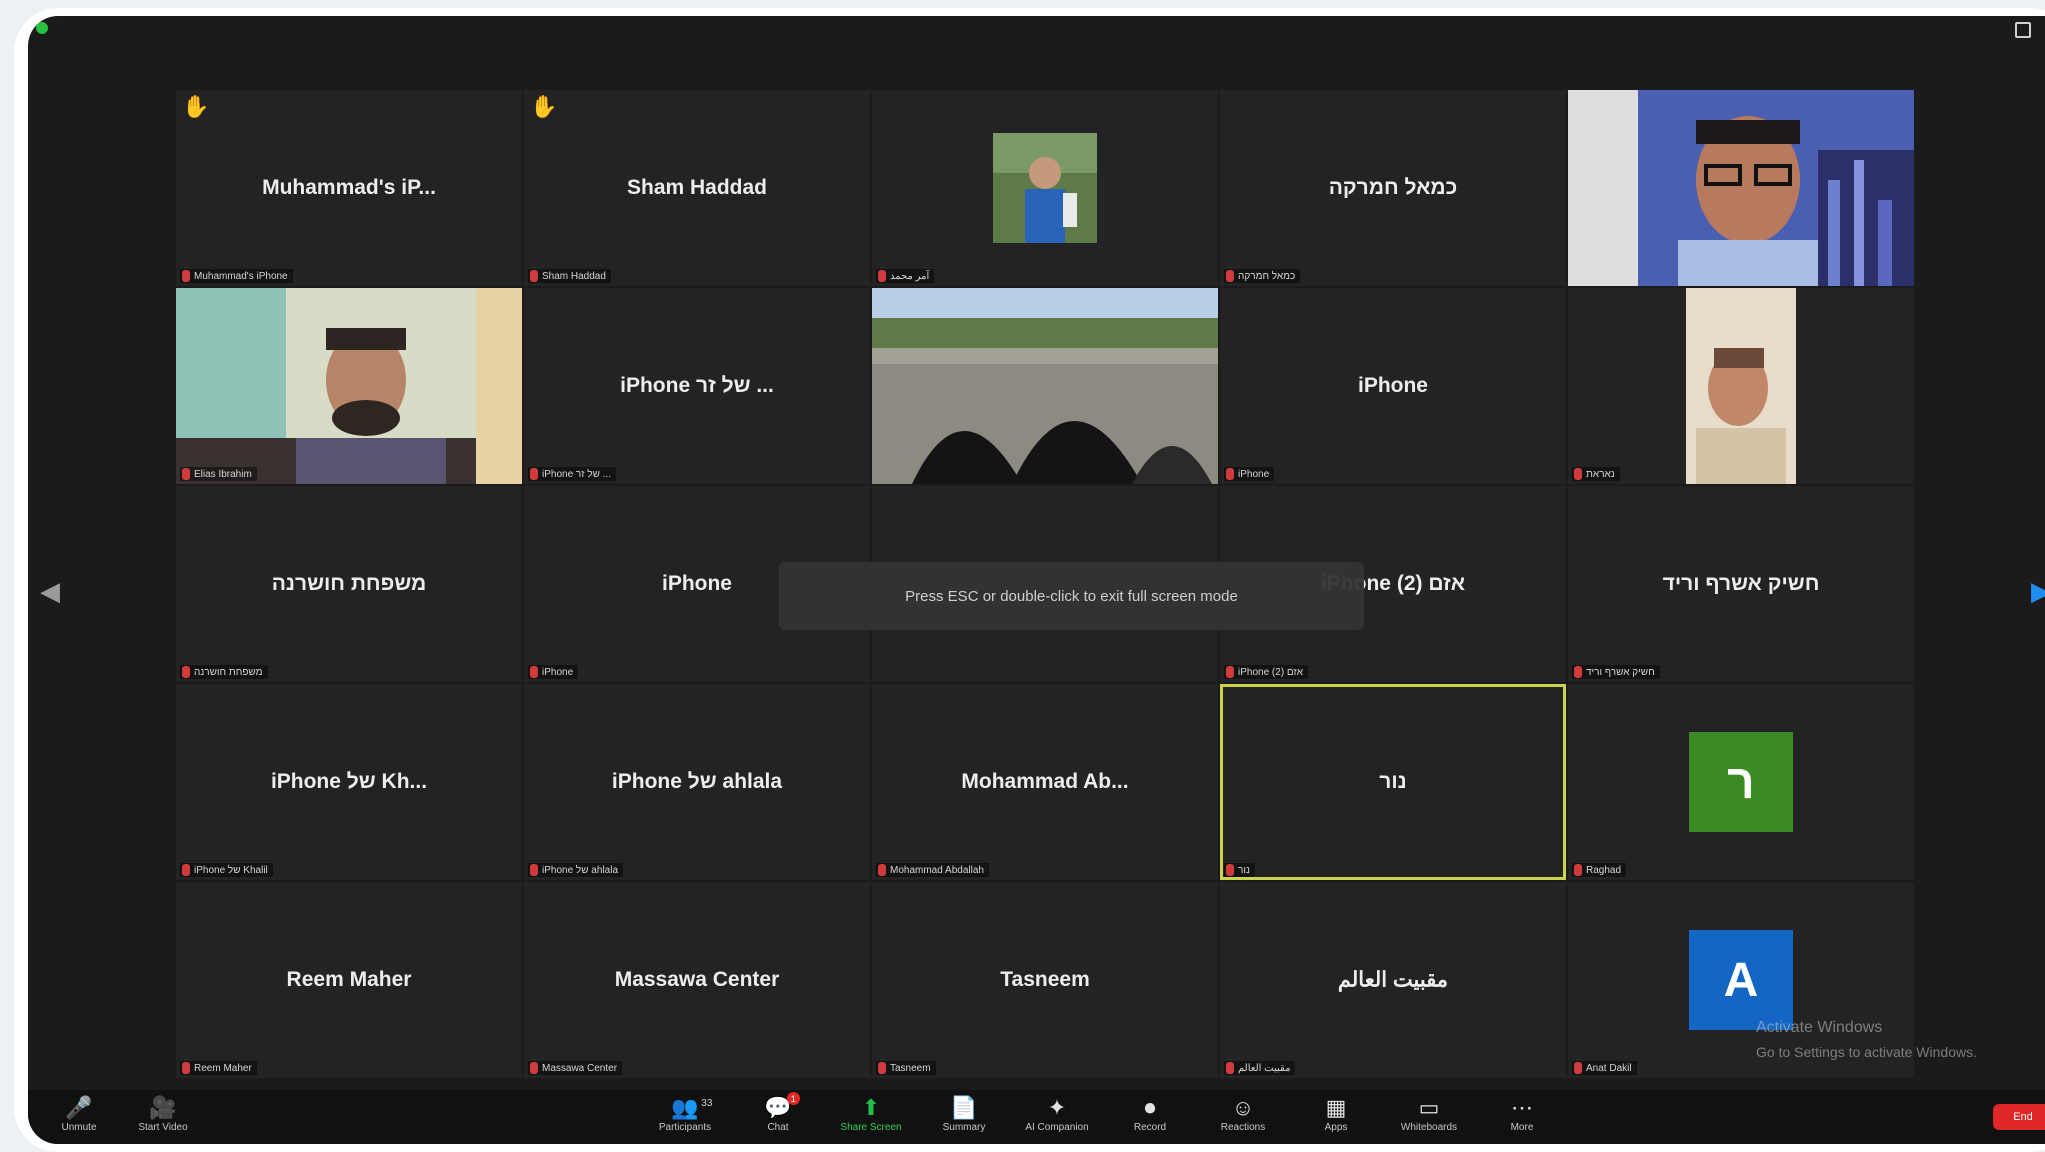  I want to click on chat-icon: 💬 1, so click(782, 1107).